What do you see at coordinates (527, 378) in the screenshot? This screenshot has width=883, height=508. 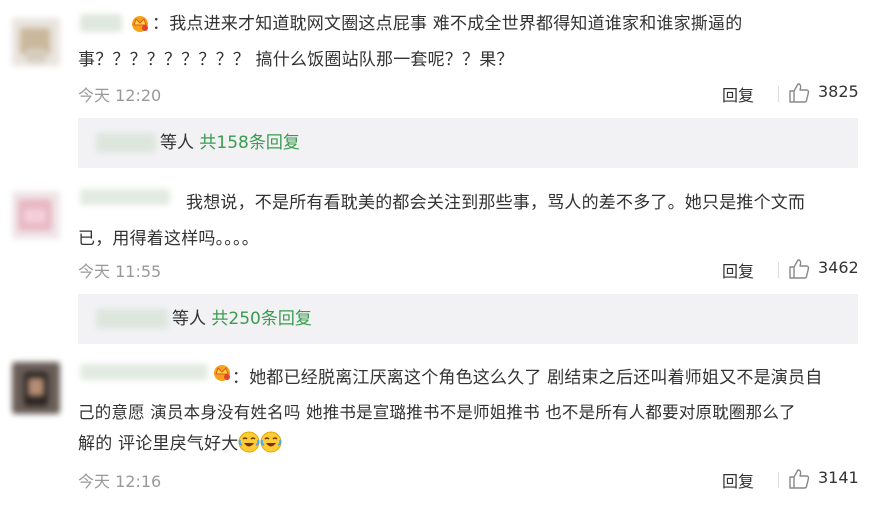 I see `comment-text: ：她都已经脱离江厌离这个角色这么久了 剧结束之后还叫着师姐又不是演员自` at bounding box center [527, 378].